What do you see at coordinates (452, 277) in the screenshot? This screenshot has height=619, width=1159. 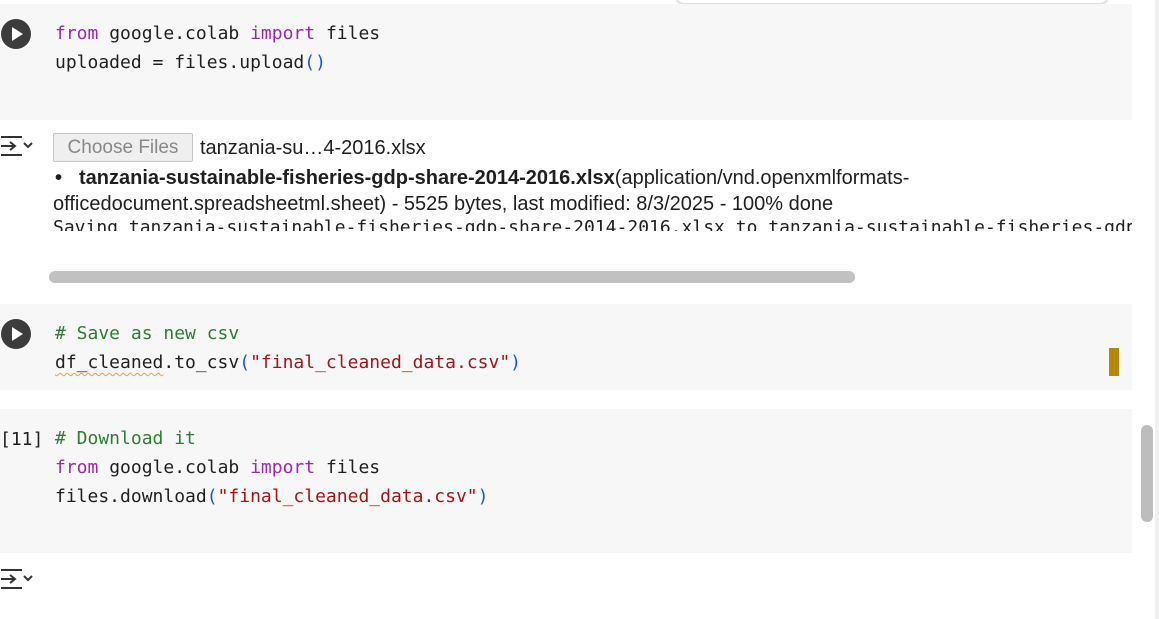 I see `horizontal-scrollbar` at bounding box center [452, 277].